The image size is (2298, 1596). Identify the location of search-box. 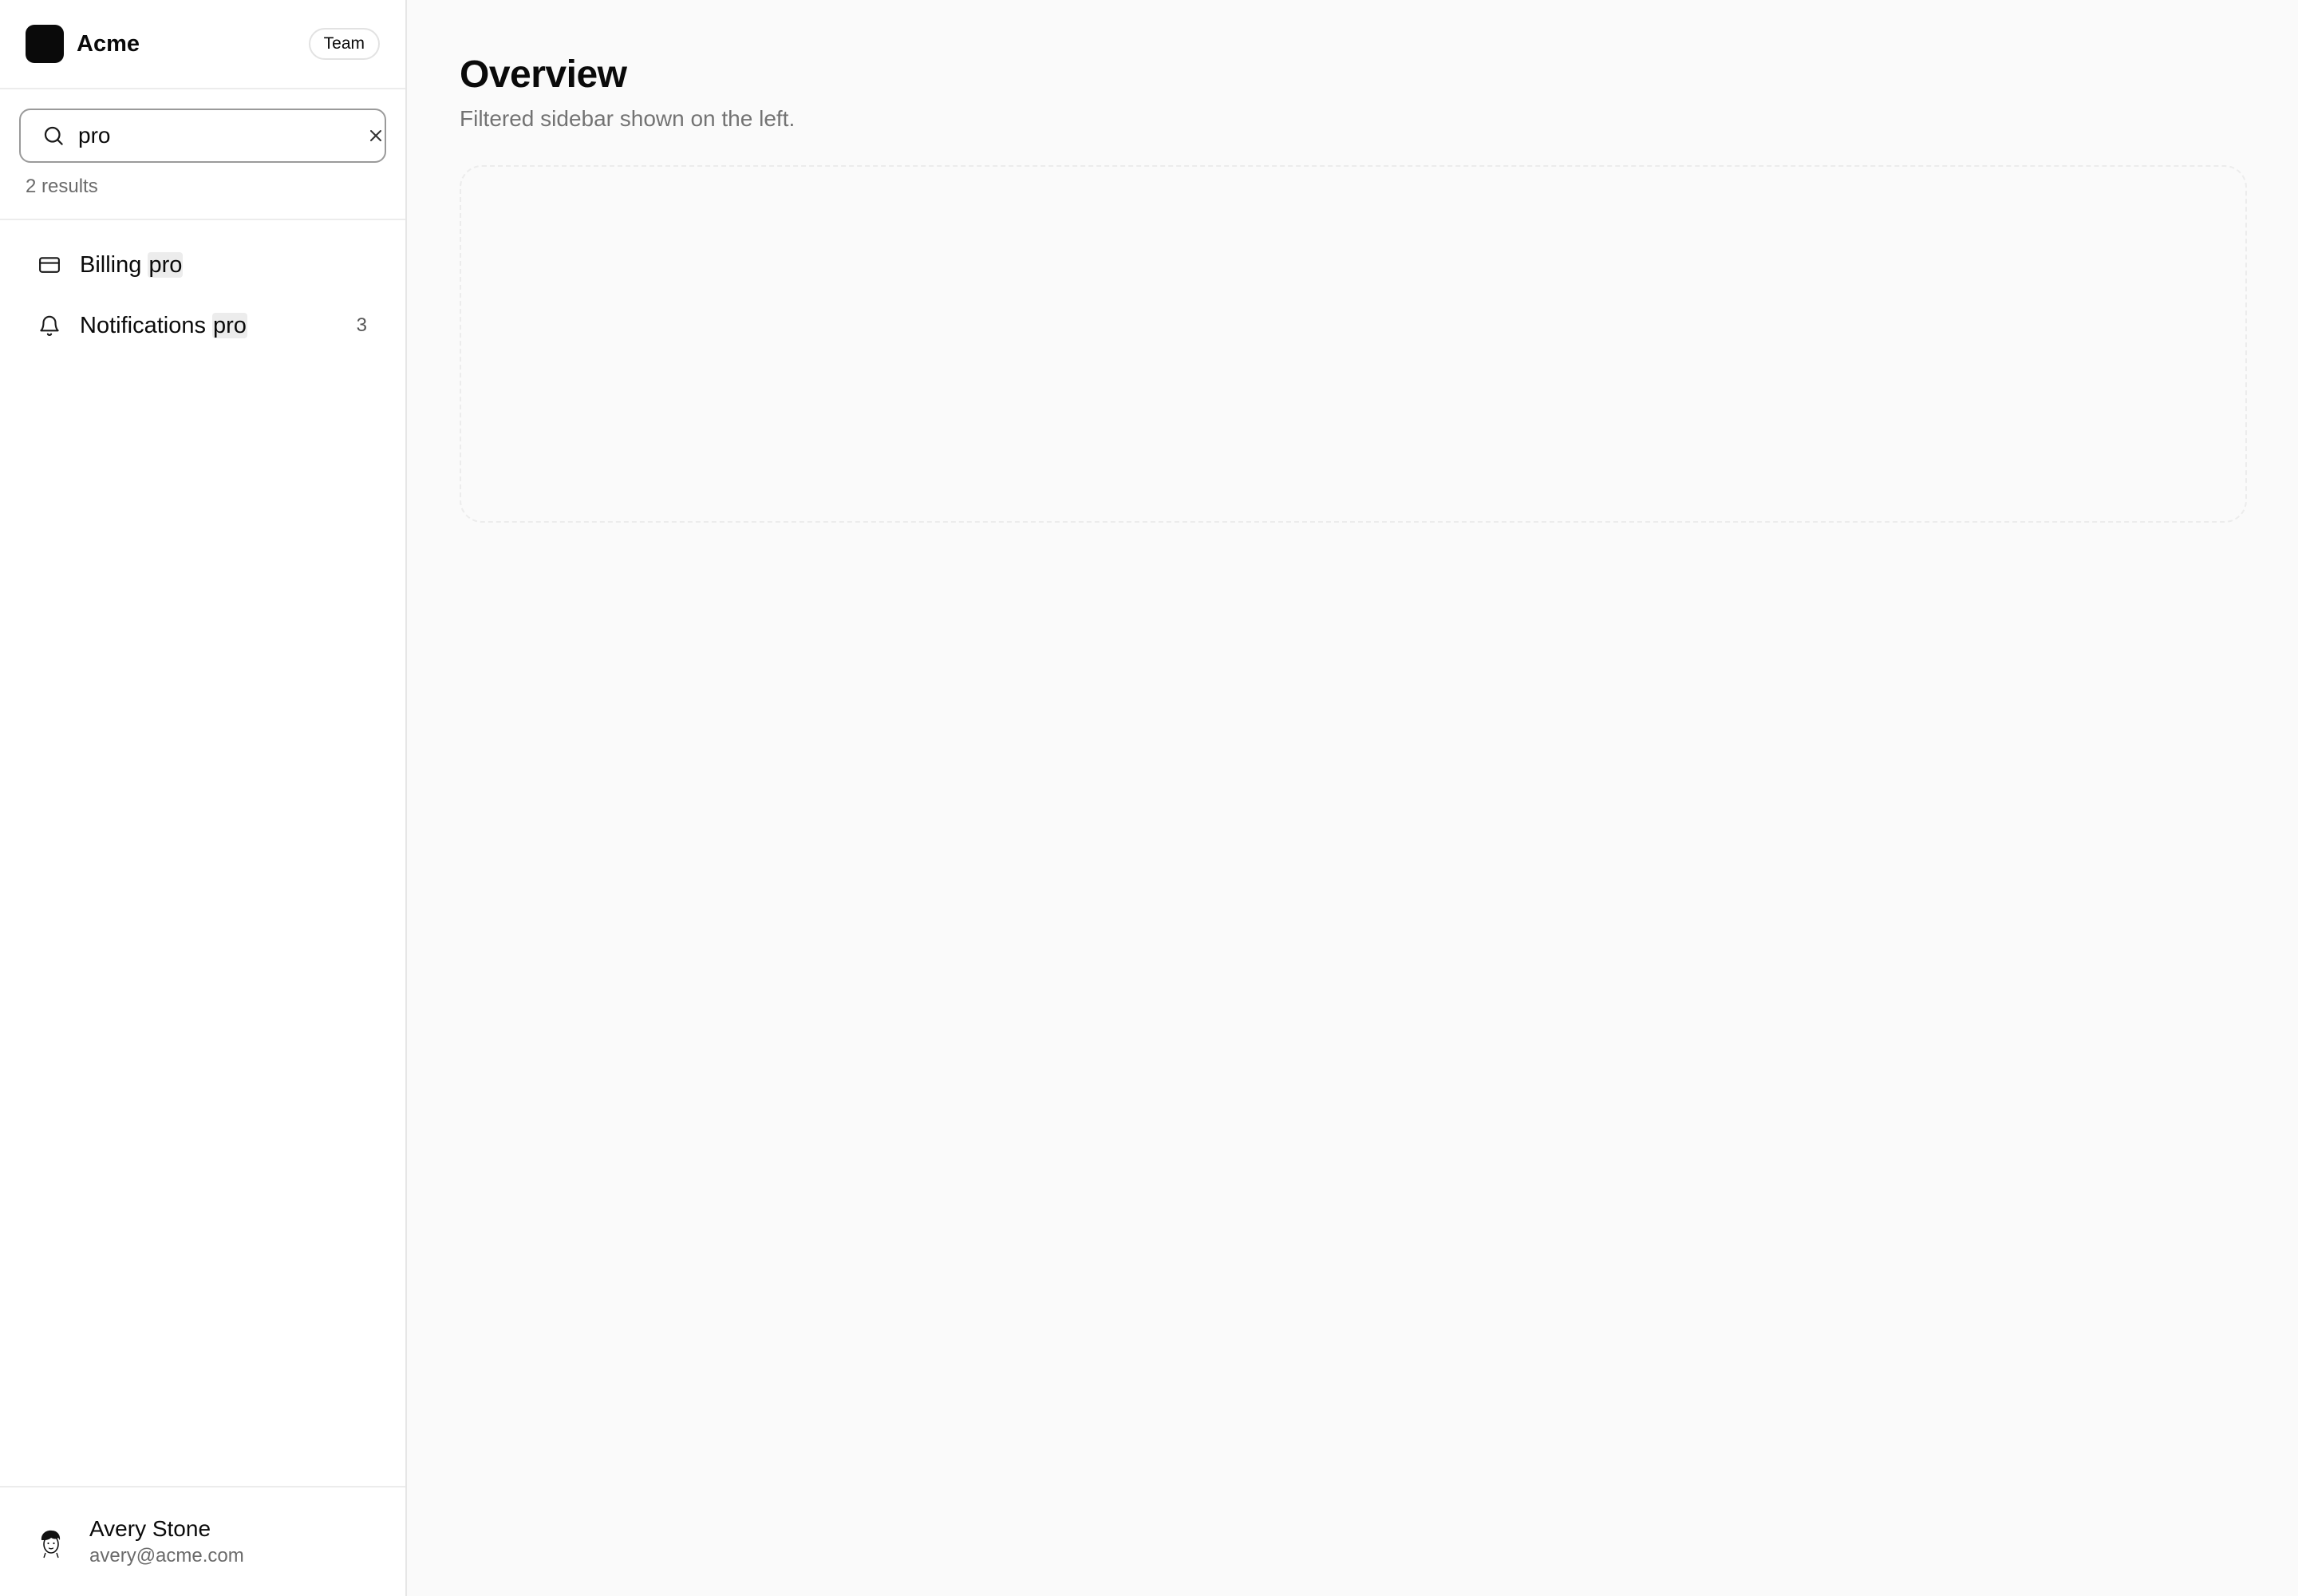
(203, 136).